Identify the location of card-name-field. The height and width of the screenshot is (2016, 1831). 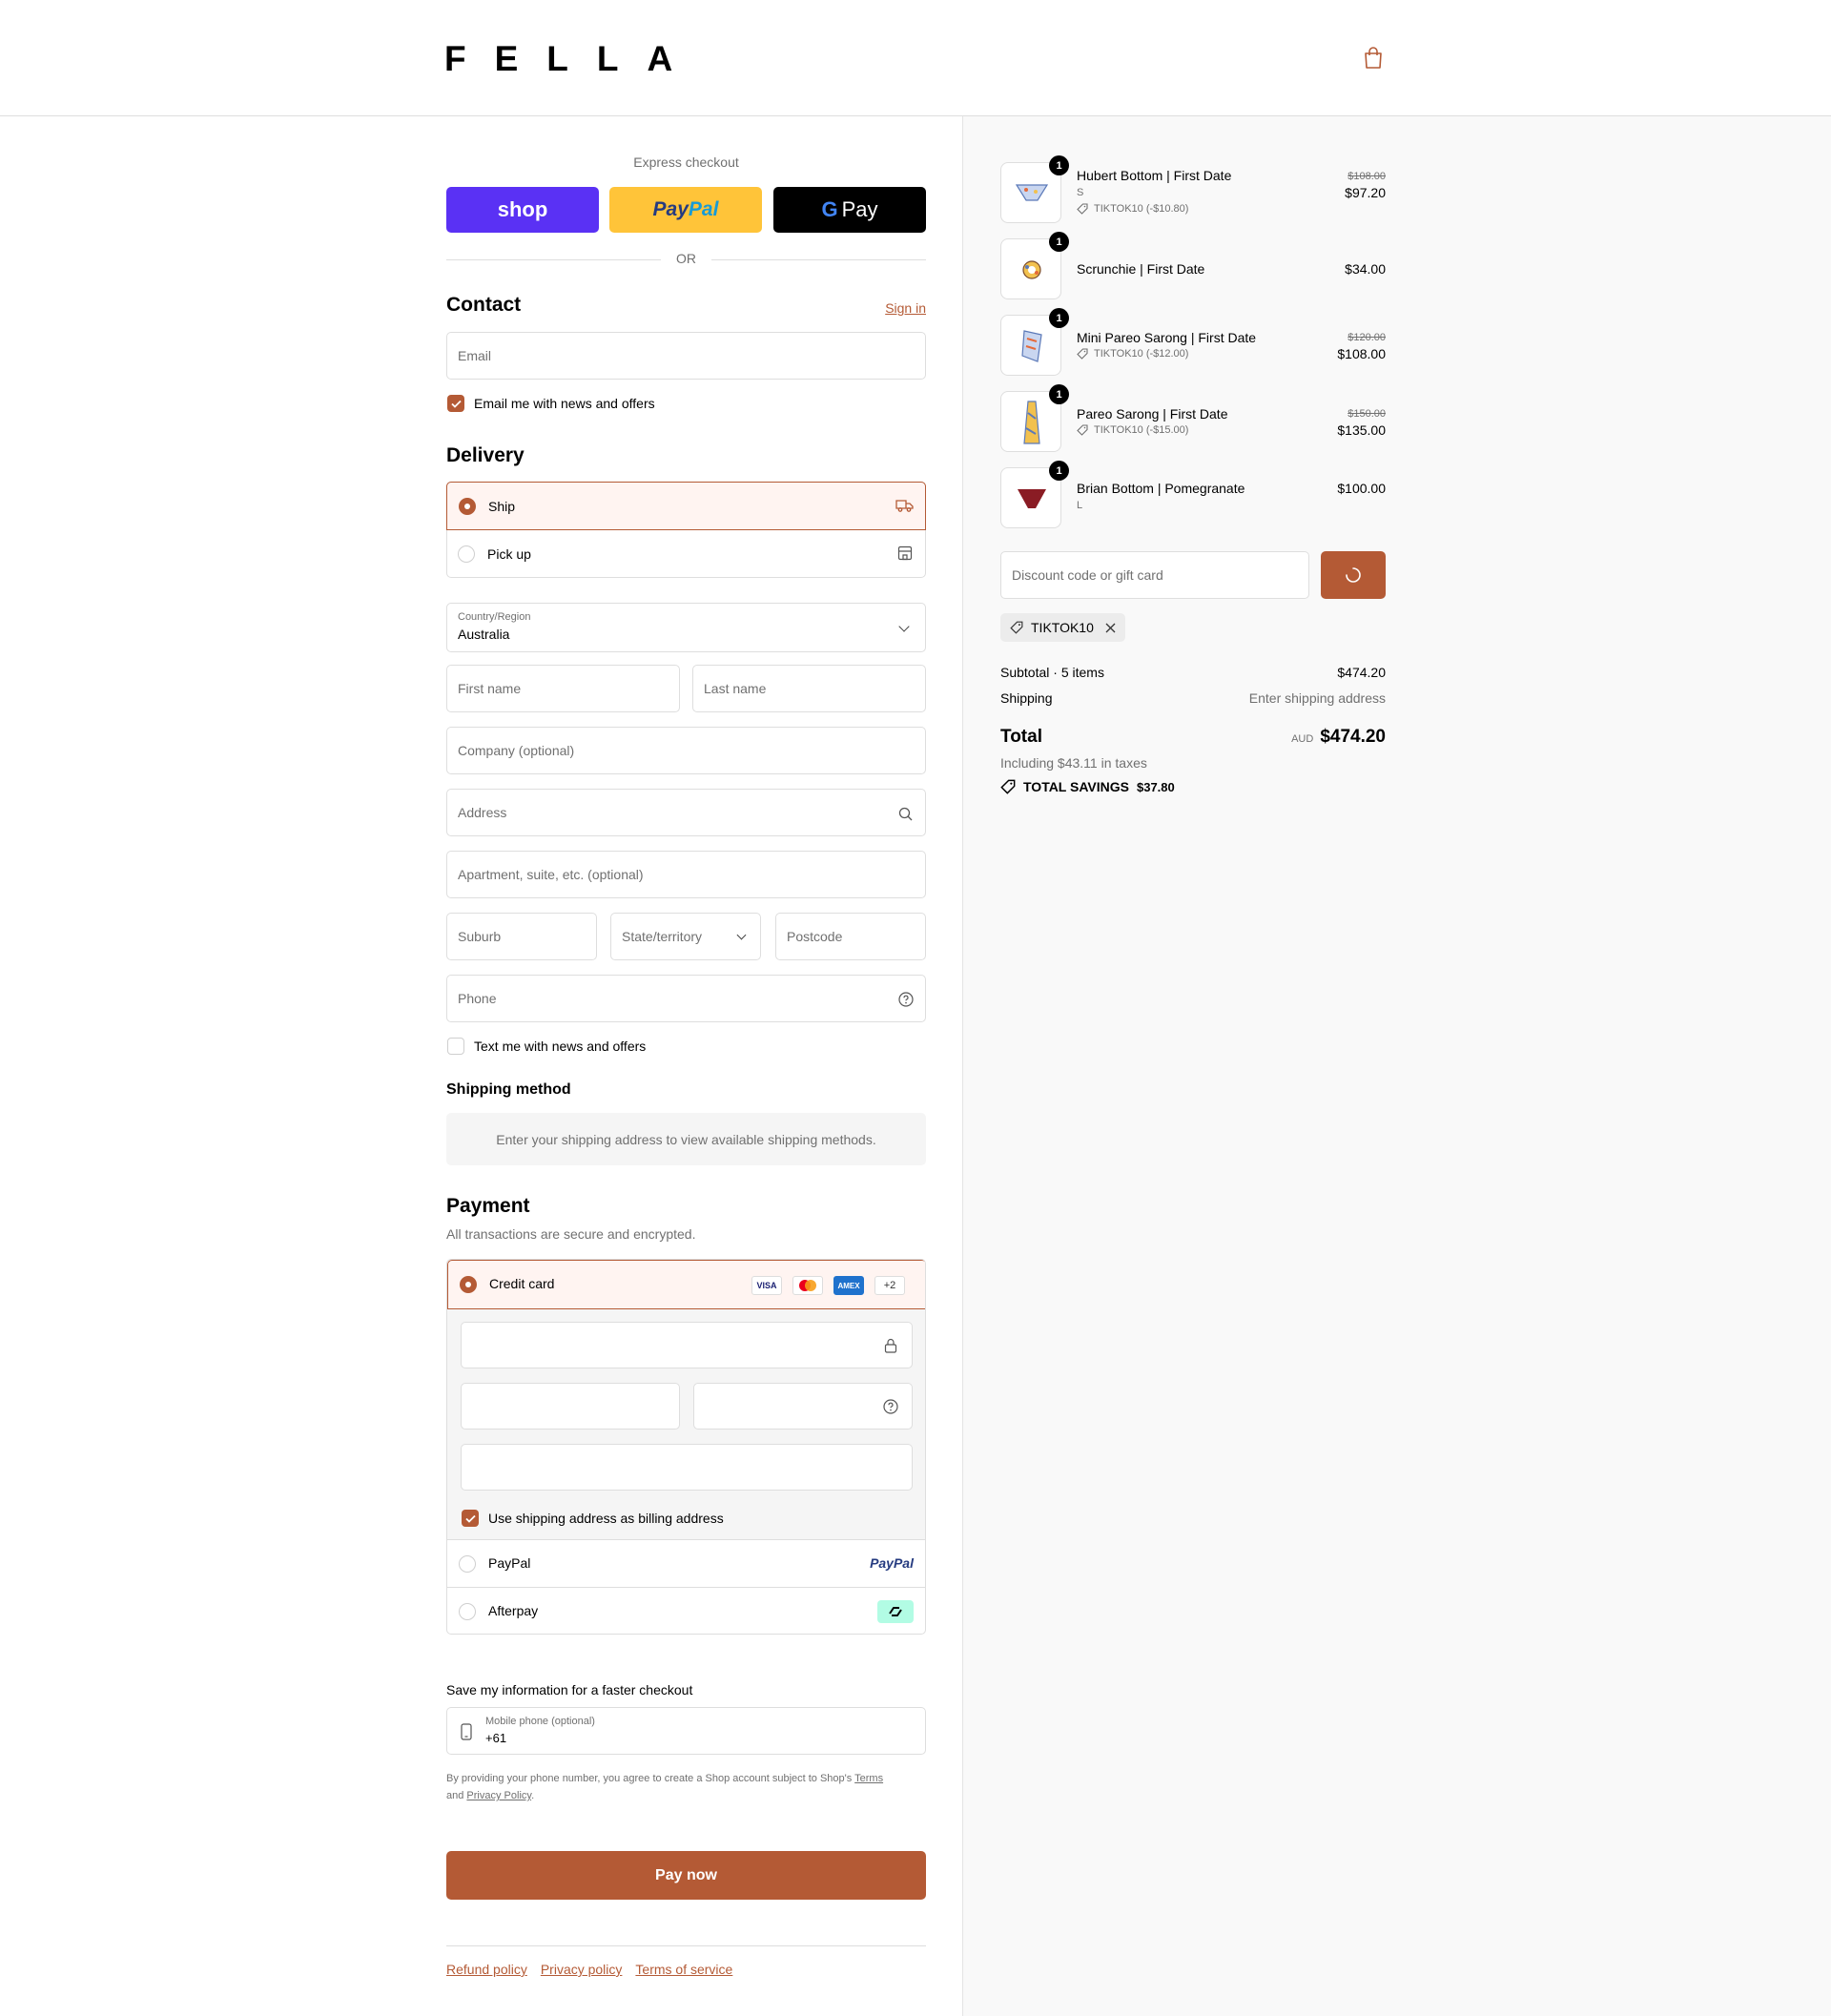
(687, 1467).